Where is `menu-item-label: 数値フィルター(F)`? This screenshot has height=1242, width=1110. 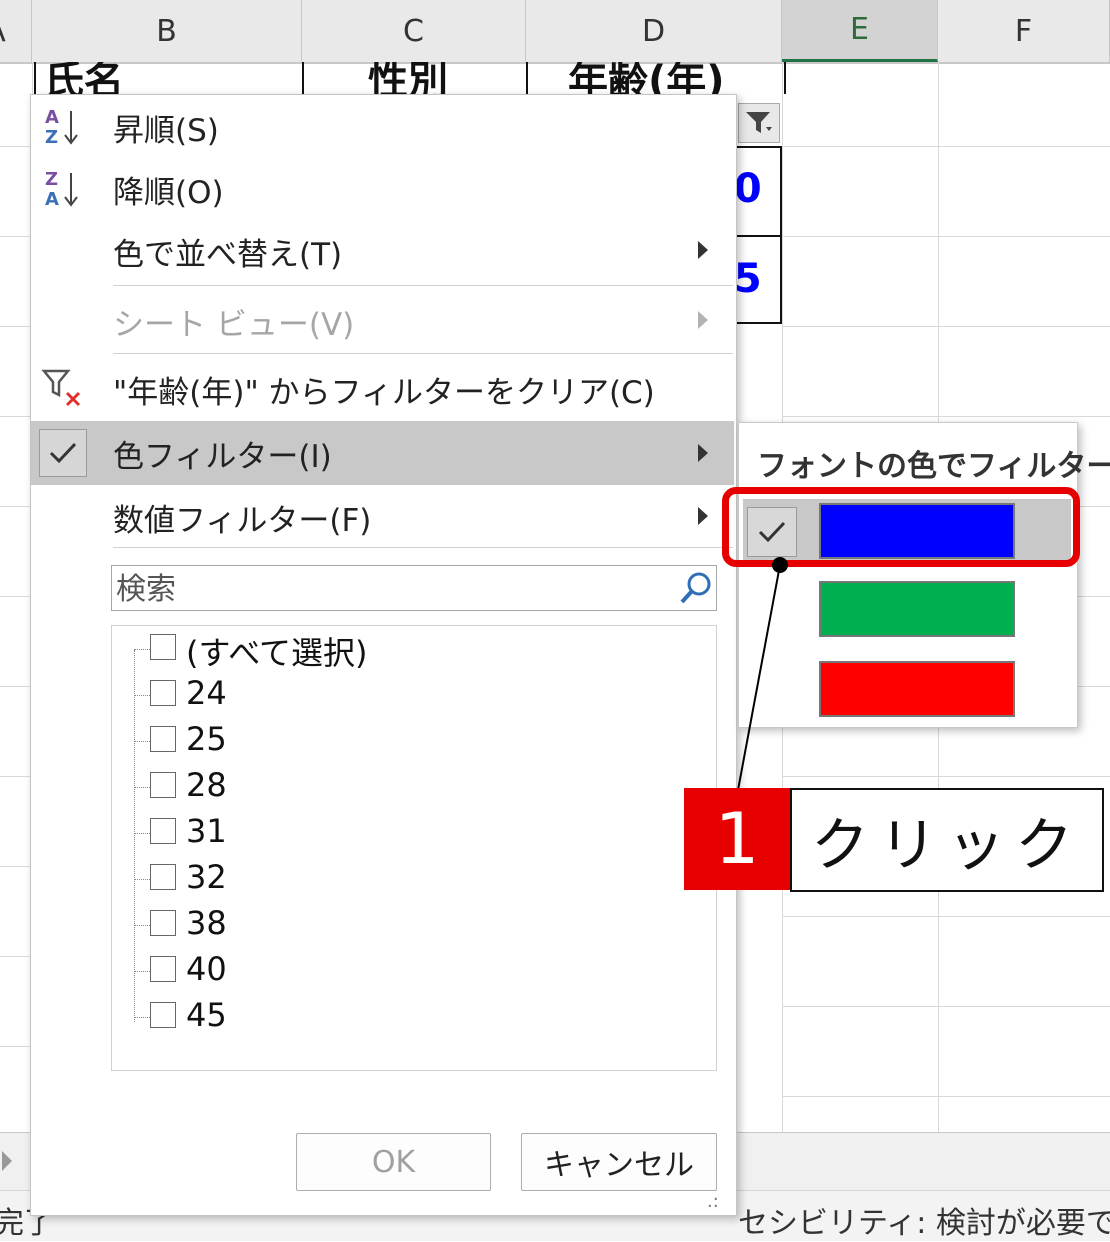 menu-item-label: 数値フィルター(F) is located at coordinates (242, 521).